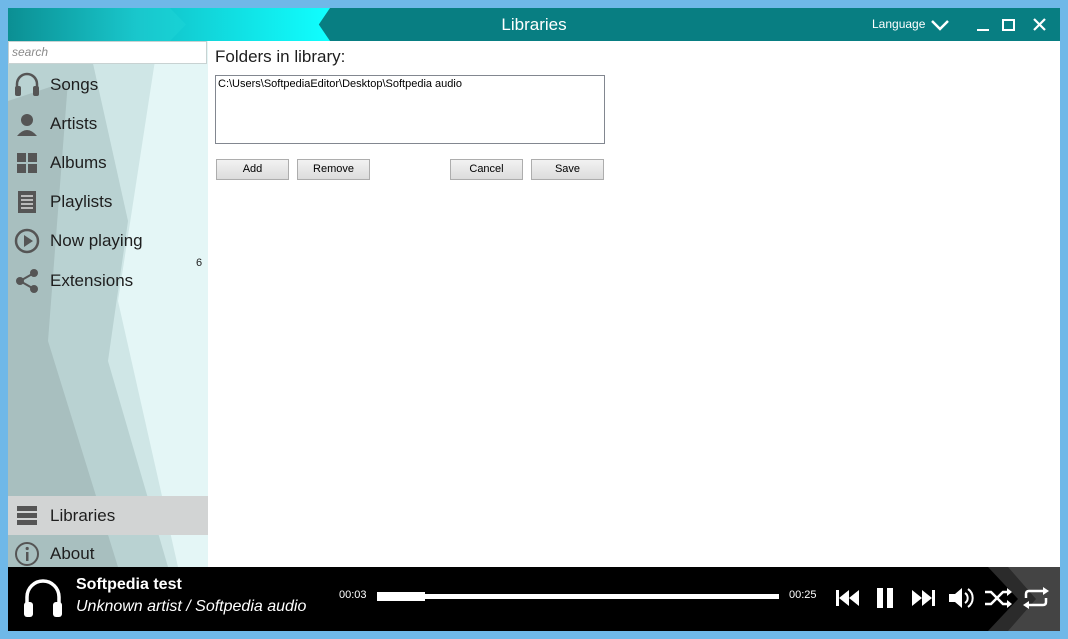  Describe the element at coordinates (27, 202) in the screenshot. I see `list-icon` at that location.